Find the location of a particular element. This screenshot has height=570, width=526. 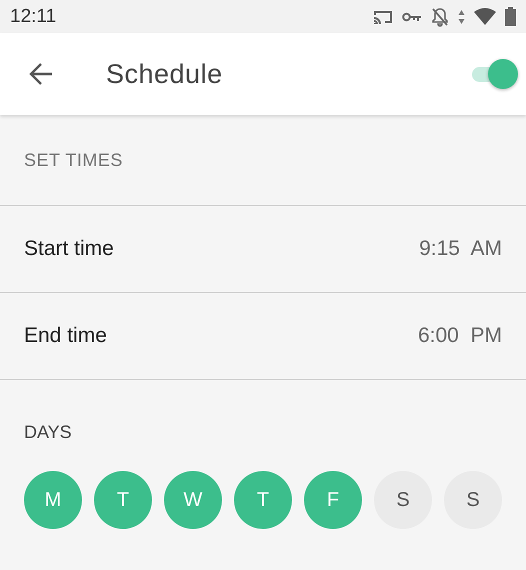

status-time: 12:11 is located at coordinates (33, 17).